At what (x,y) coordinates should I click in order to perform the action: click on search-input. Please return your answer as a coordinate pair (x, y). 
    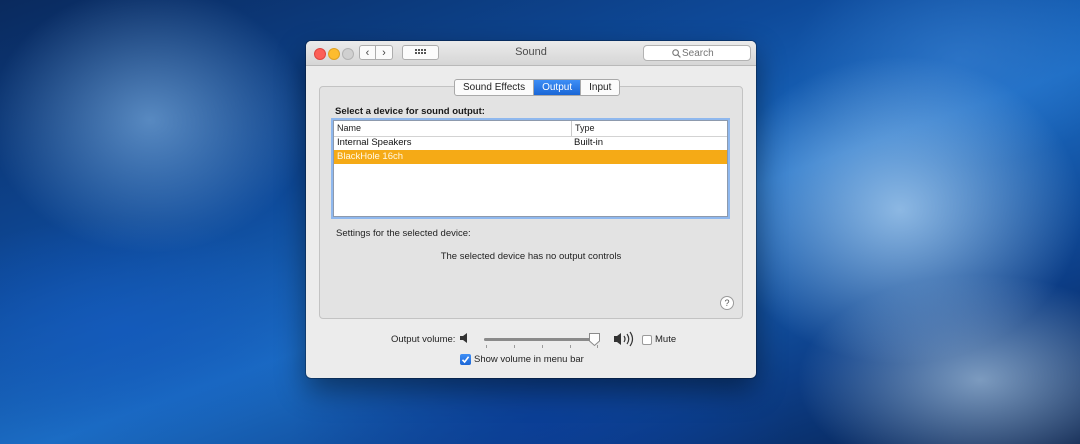
    Looking at the image, I should click on (715, 53).